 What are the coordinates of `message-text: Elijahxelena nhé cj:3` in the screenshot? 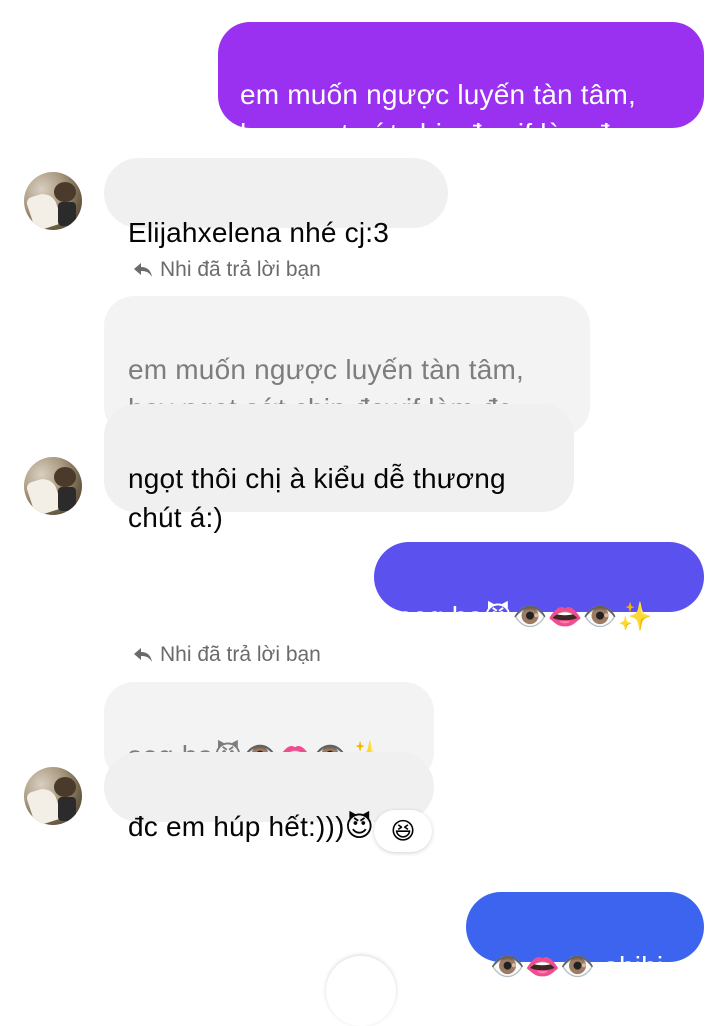 It's located at (259, 232).